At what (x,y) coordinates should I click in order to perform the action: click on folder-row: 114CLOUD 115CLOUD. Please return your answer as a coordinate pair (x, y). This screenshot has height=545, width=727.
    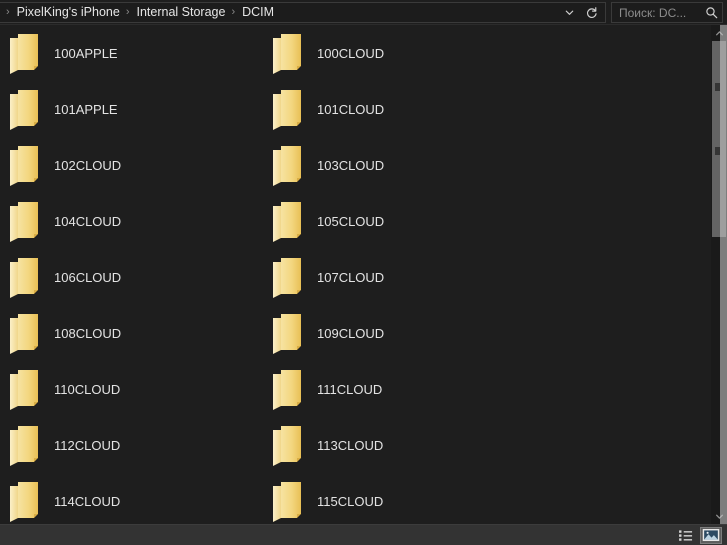
    Looking at the image, I should click on (355, 498).